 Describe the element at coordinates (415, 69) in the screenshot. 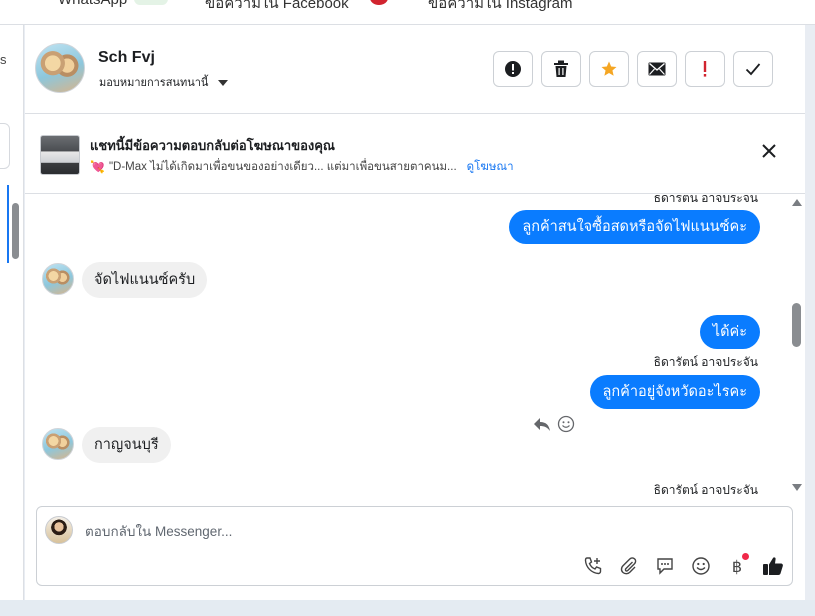

I see `conversation-header: Sch Fvj มอบหมายการสนทนานี้` at that location.